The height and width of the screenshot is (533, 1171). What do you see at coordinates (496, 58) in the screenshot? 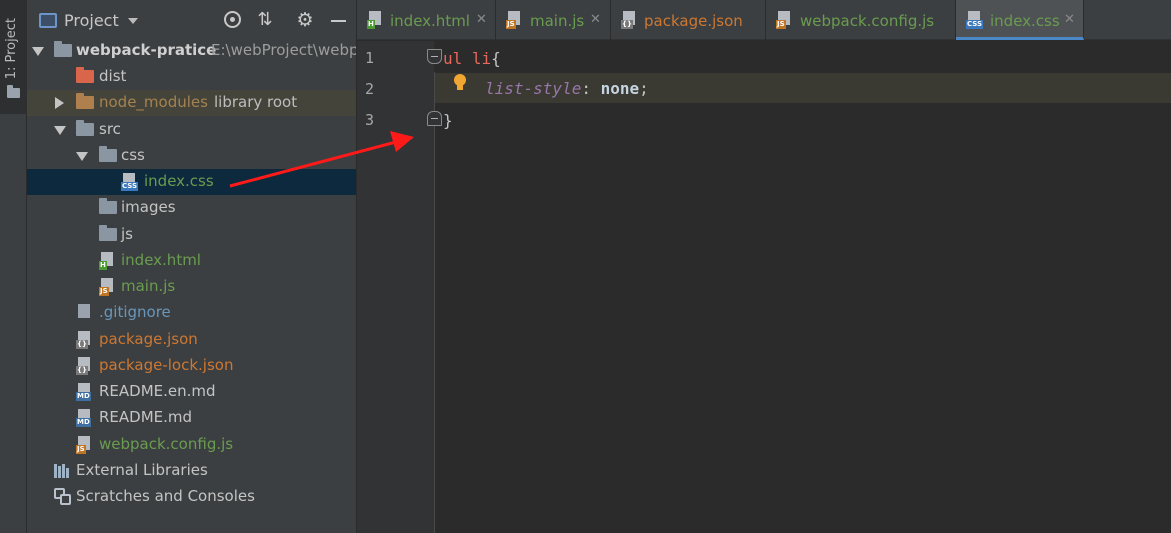
I see `open-brace: {` at bounding box center [496, 58].